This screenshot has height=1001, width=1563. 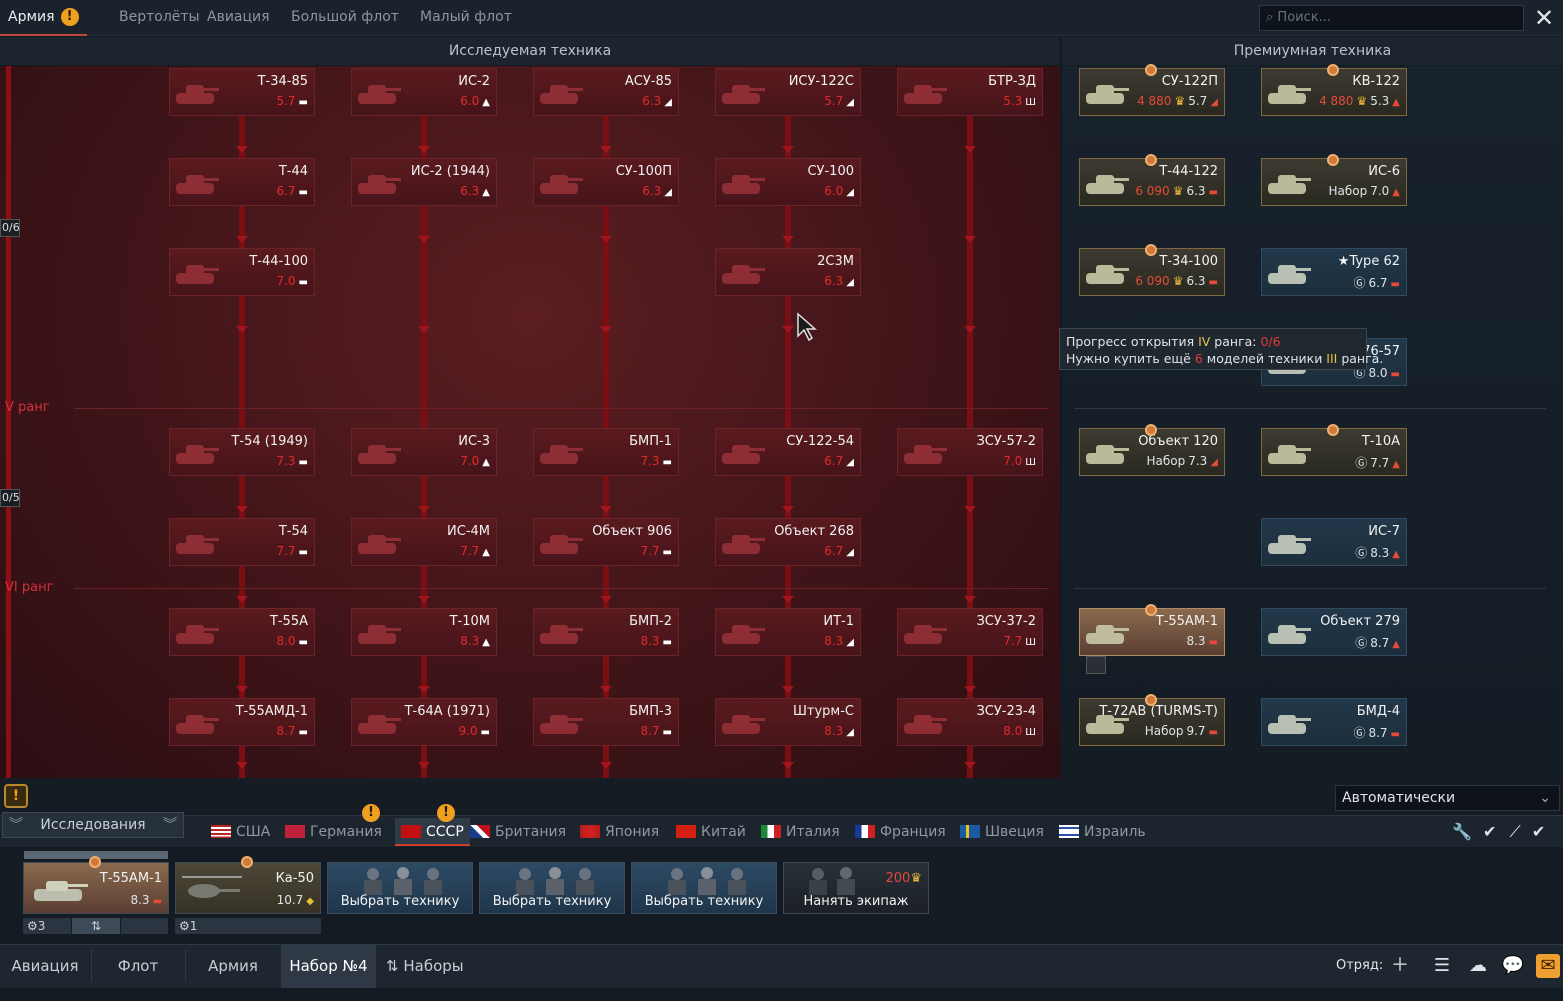 What do you see at coordinates (838, 621) in the screenshot?
I see `vehicle-name: ИТ-1` at bounding box center [838, 621].